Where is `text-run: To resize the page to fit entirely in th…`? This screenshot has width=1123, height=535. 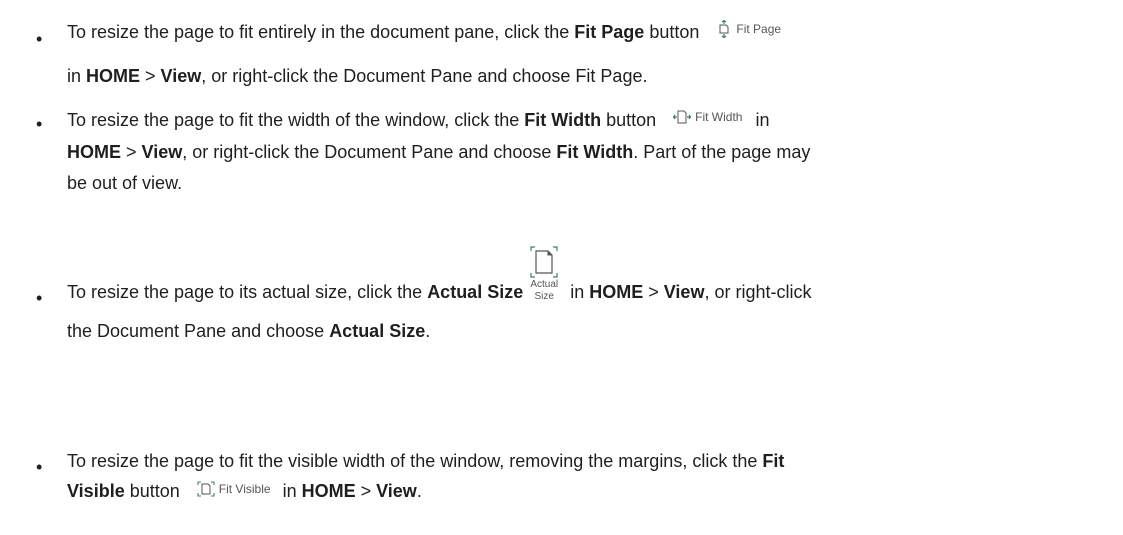
text-run: To resize the page to fit entirely in th… is located at coordinates (321, 32).